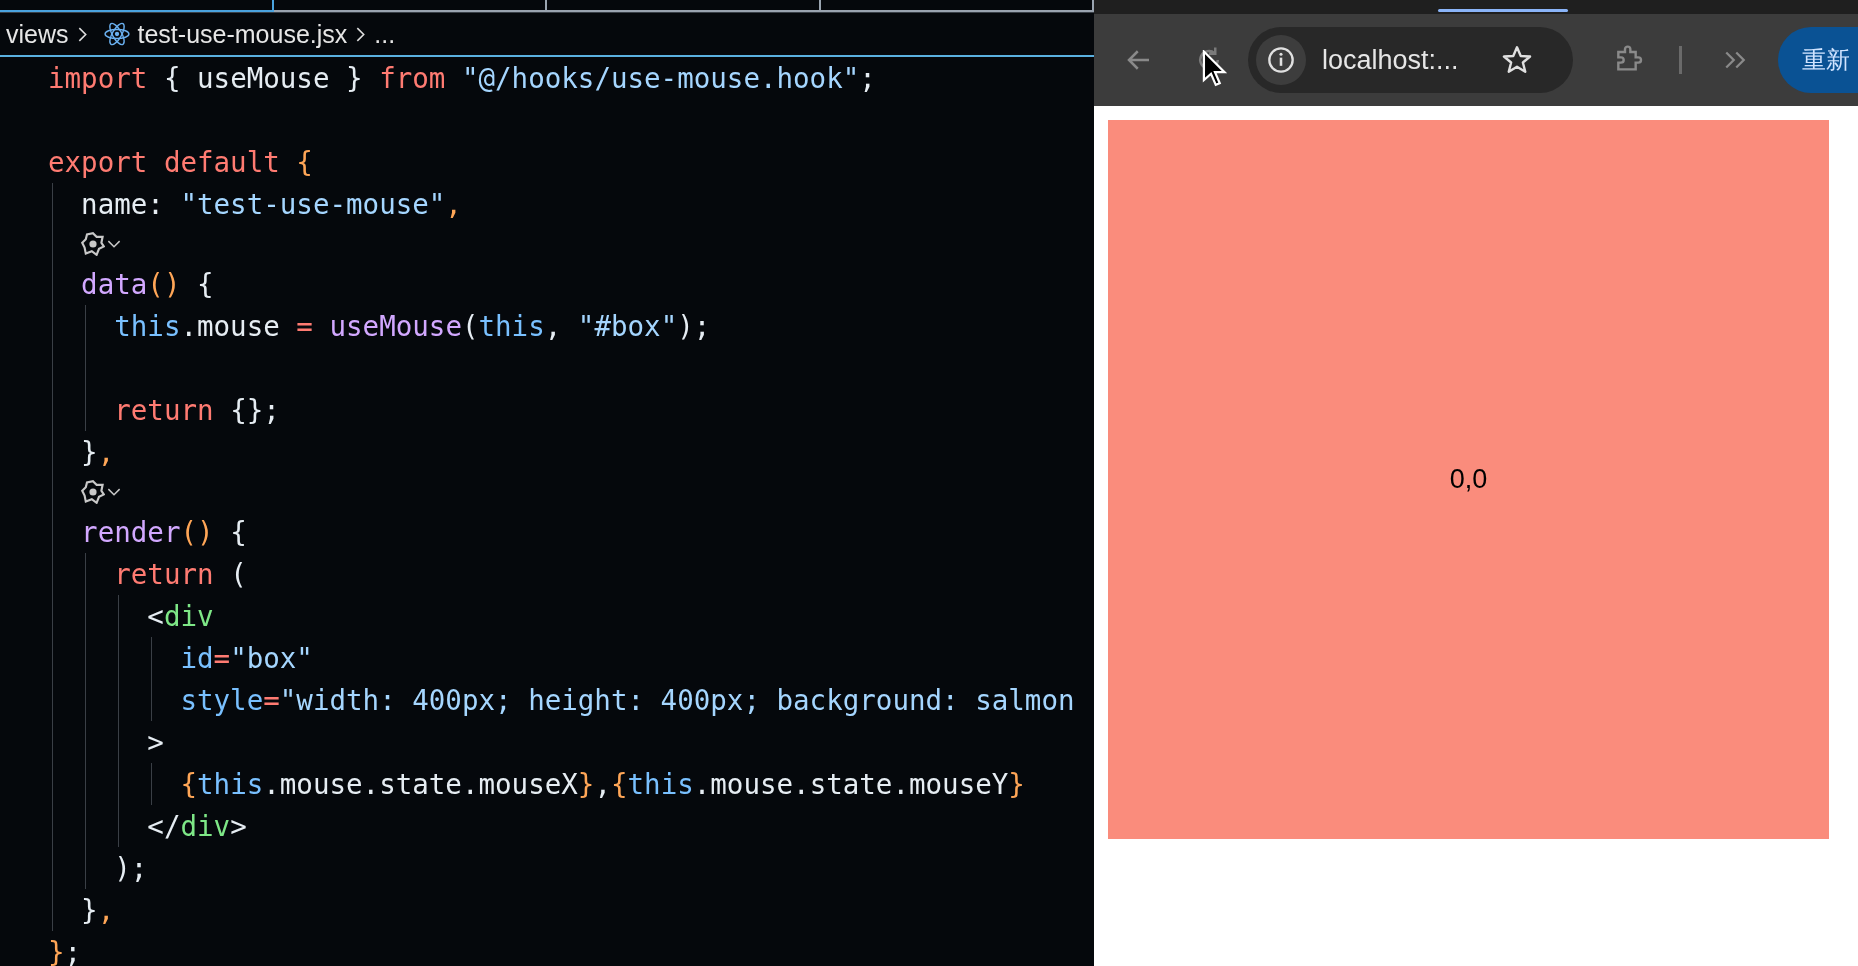 The height and width of the screenshot is (966, 1858). What do you see at coordinates (147, 284) in the screenshot?
I see `code-line: data() {` at bounding box center [147, 284].